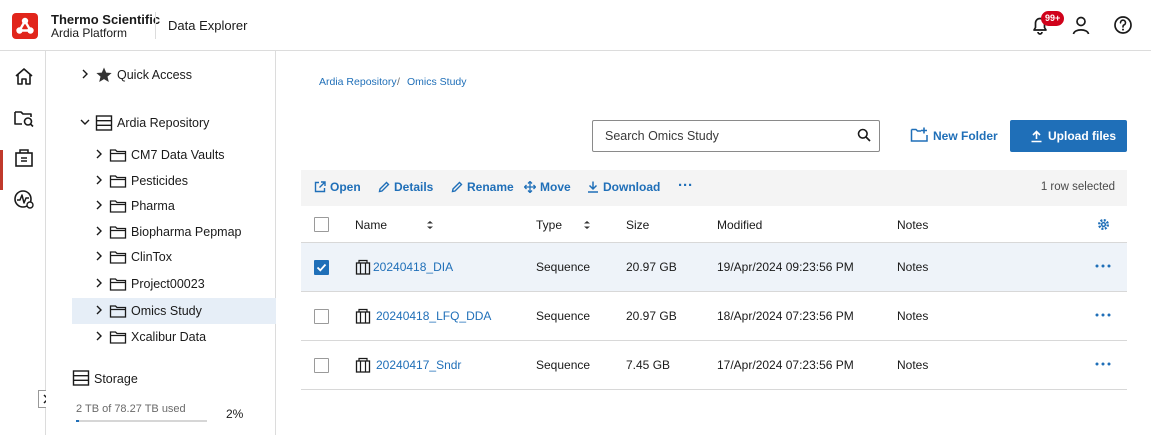 Image resolution: width=1151 pixels, height=435 pixels. I want to click on storage-percent: 2%, so click(235, 414).